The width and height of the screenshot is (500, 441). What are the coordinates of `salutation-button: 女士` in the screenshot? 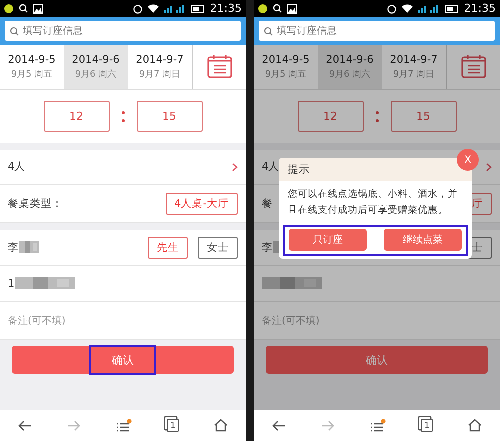 It's located at (218, 247).